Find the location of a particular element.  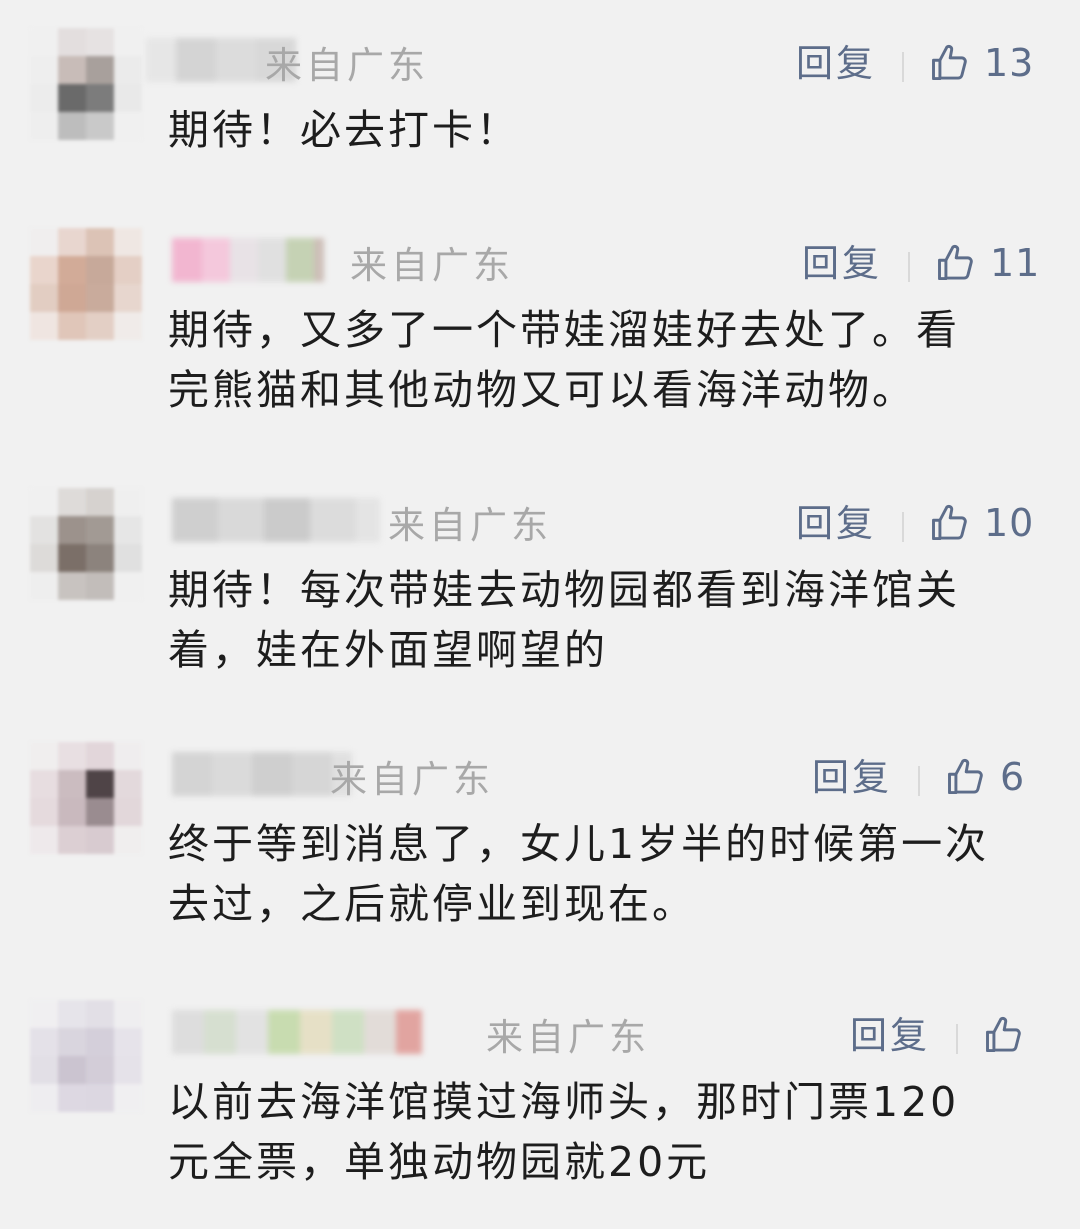

like-button is located at coordinates (1010, 1035).